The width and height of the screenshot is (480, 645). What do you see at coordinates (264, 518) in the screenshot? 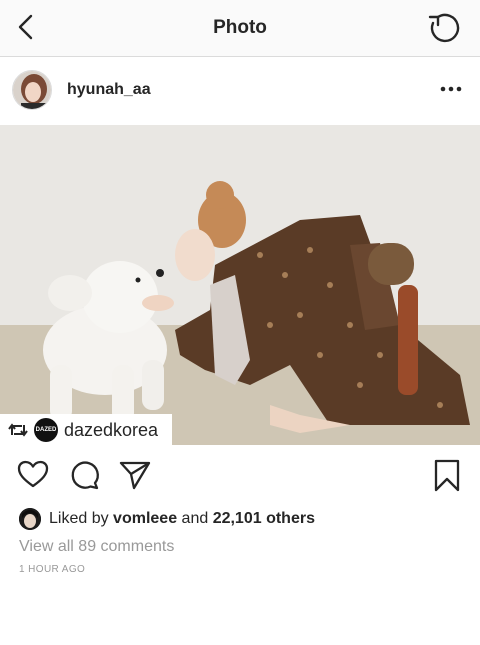
I see `likes-others: 22,101 others` at bounding box center [264, 518].